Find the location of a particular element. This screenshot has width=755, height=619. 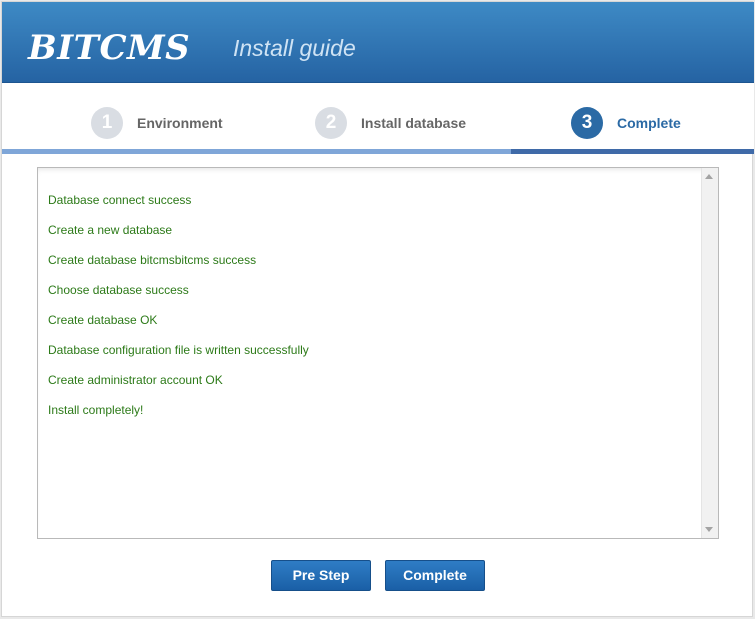

step-number-2: 2 is located at coordinates (331, 123).